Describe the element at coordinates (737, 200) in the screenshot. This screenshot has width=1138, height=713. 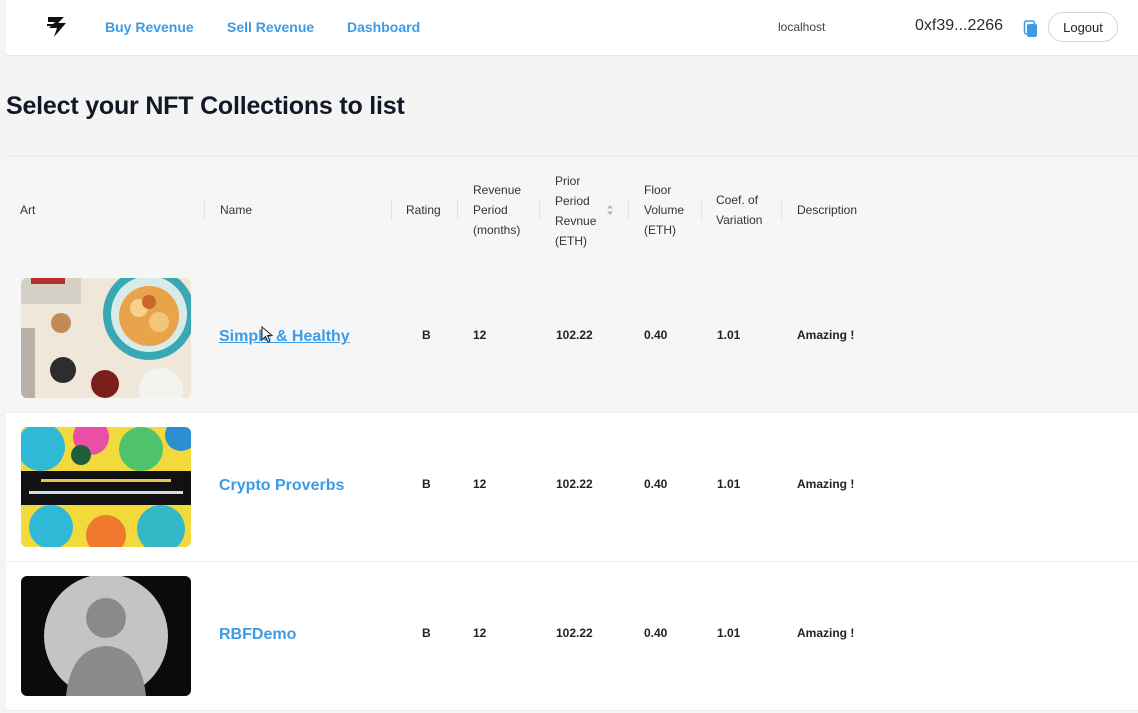
I see `header-coef-variation-line: Coef. of` at that location.